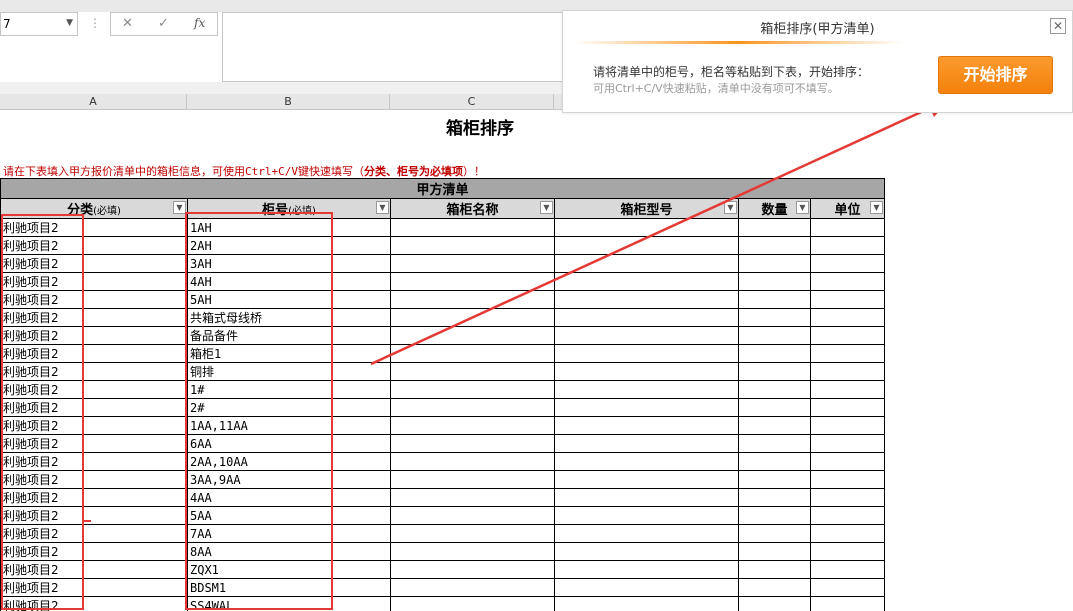 The image size is (1073, 611). I want to click on more-options-icon: ⋮, so click(95, 23).